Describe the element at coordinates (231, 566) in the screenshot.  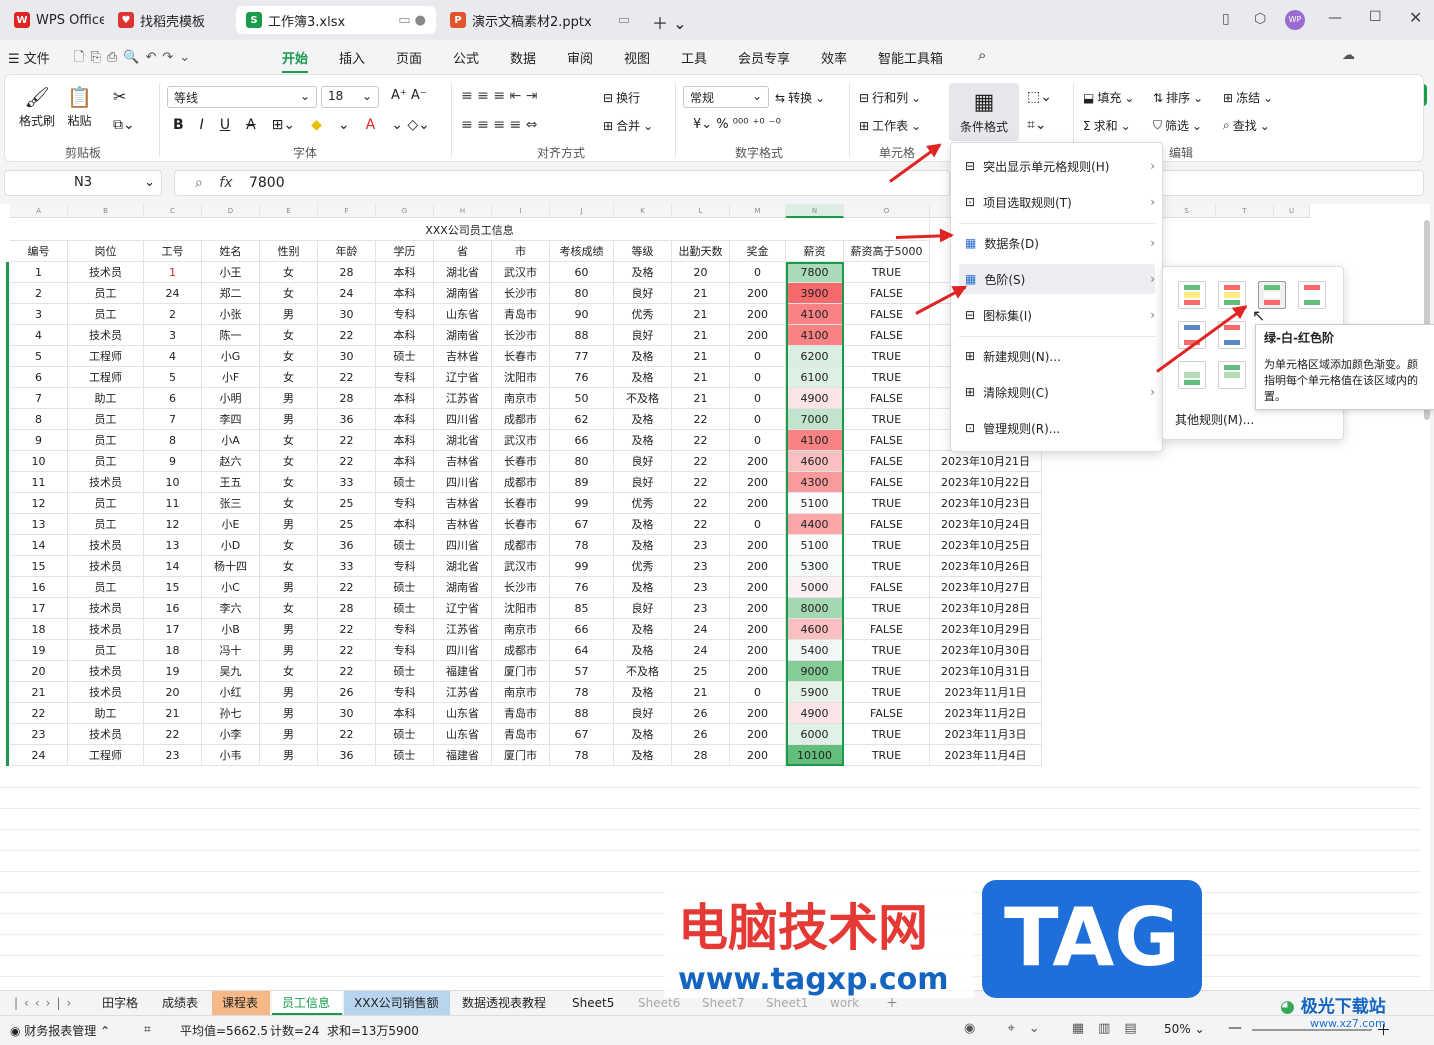
I see `table-cell: 杨十四` at that location.